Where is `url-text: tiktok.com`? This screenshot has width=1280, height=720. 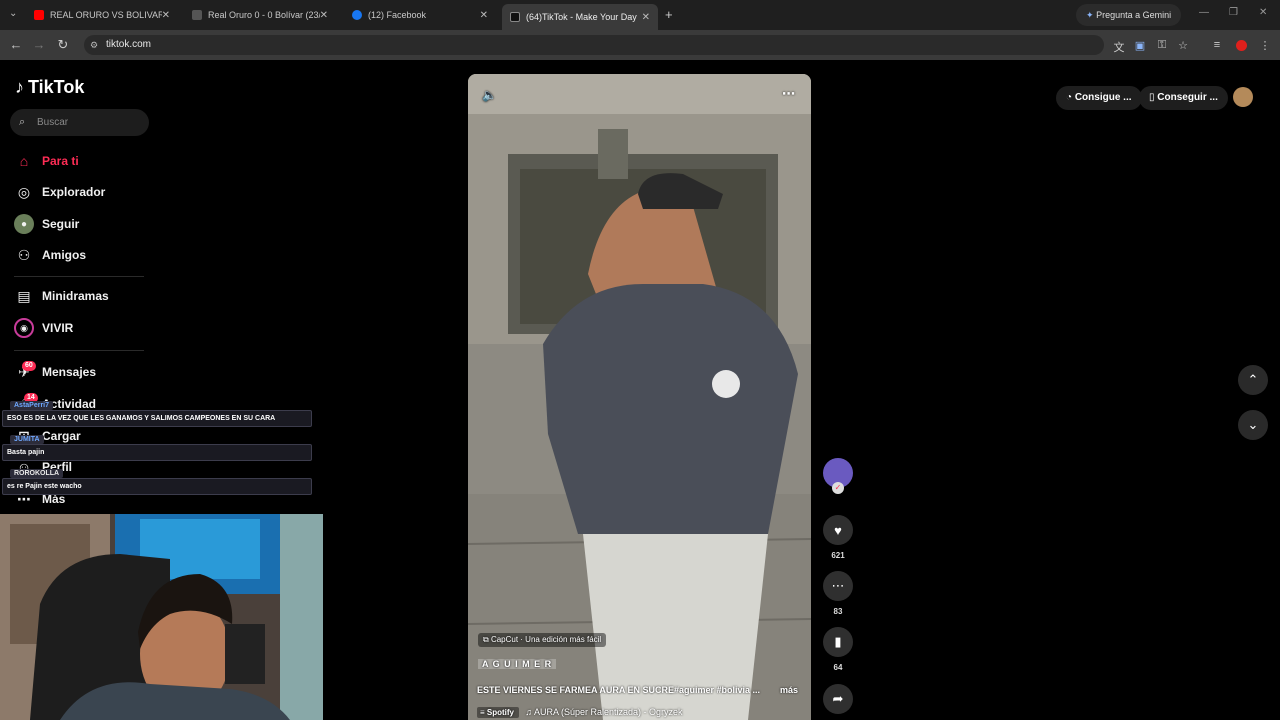 url-text: tiktok.com is located at coordinates (129, 44).